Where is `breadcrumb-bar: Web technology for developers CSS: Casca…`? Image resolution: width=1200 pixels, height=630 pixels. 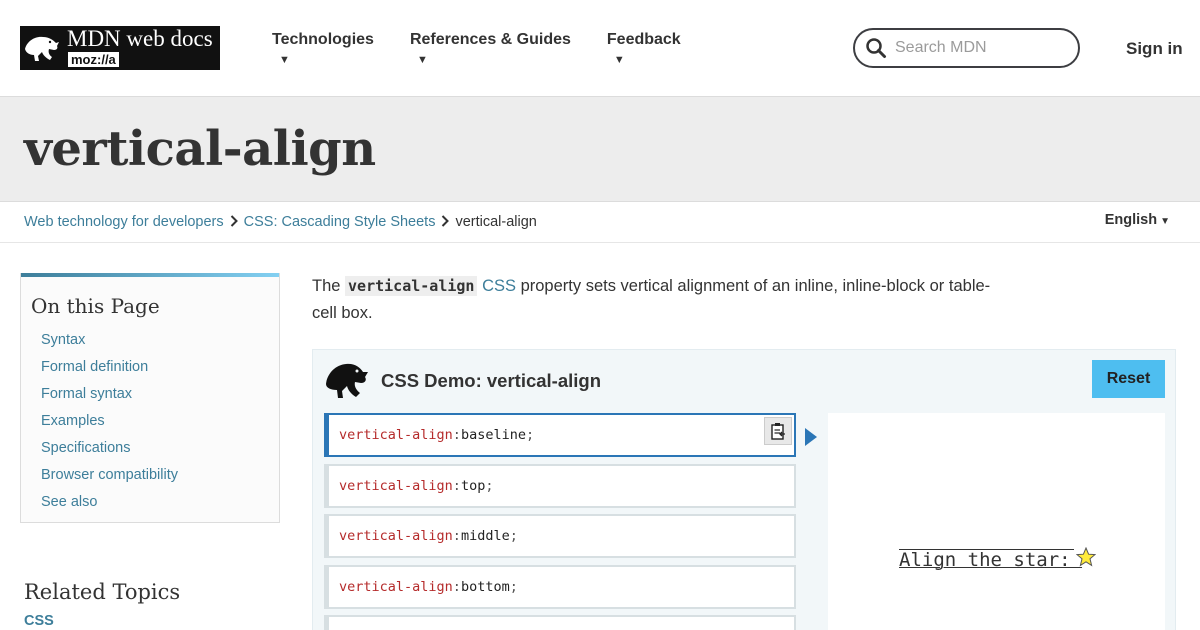 breadcrumb-bar: Web technology for developers CSS: Casca… is located at coordinates (600, 222).